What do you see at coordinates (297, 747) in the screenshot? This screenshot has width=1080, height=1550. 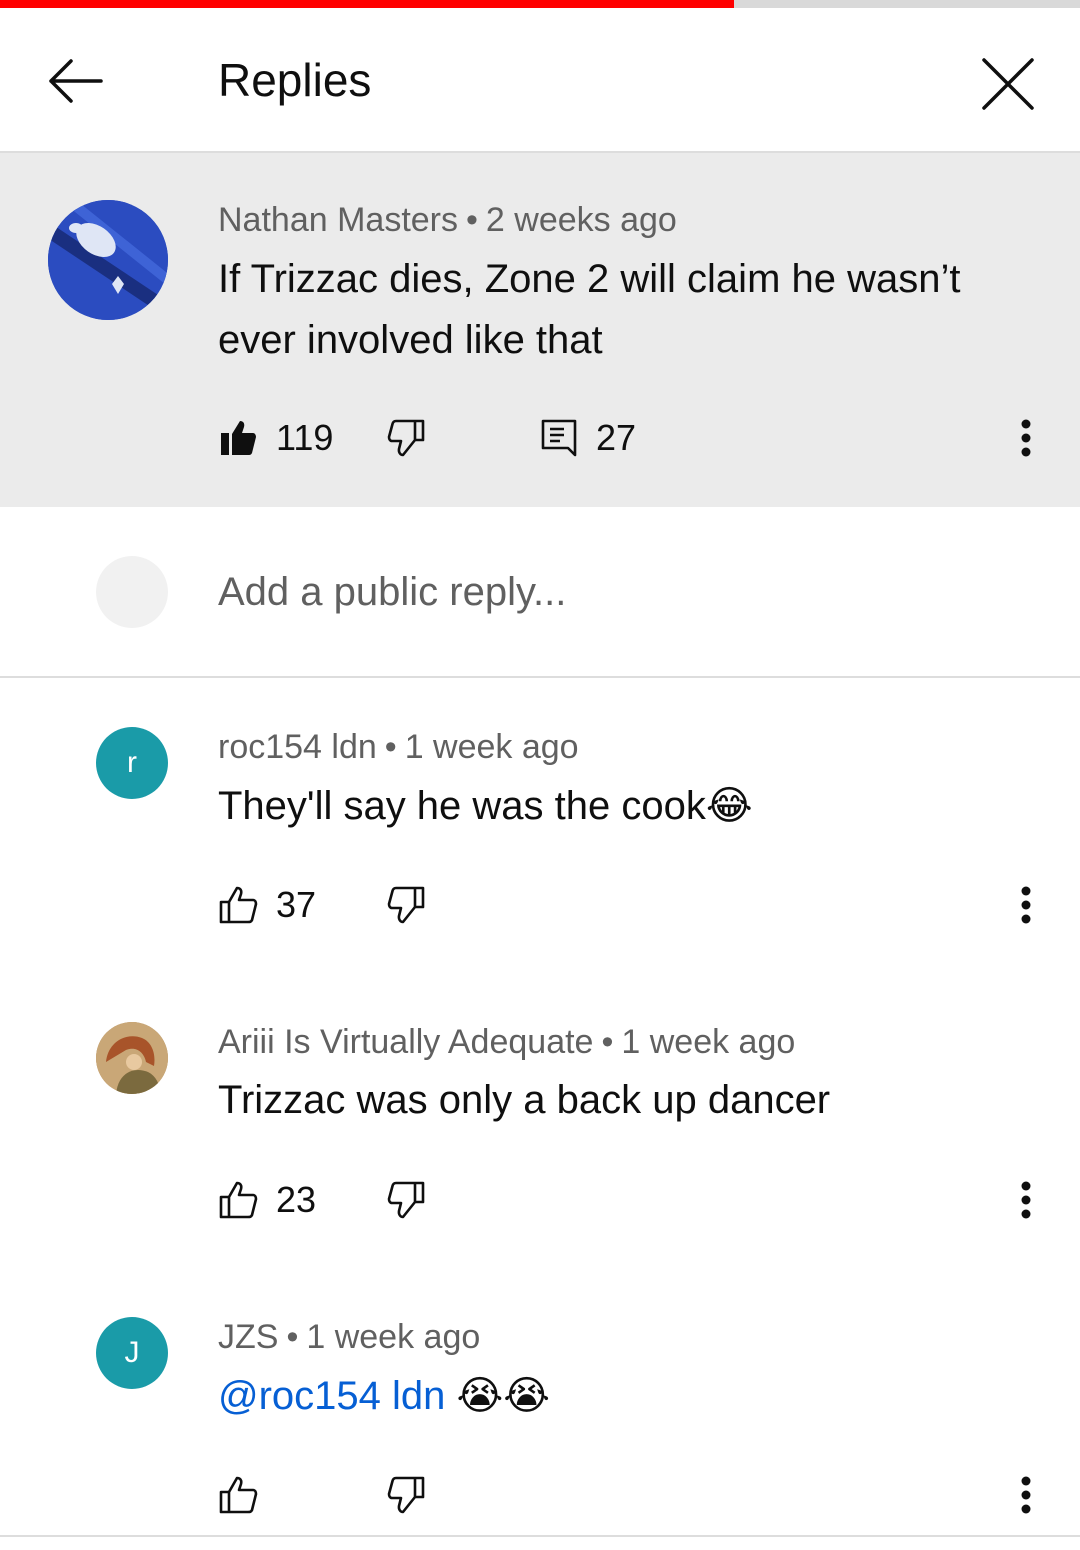 I see `author-name: roc154 ldn` at bounding box center [297, 747].